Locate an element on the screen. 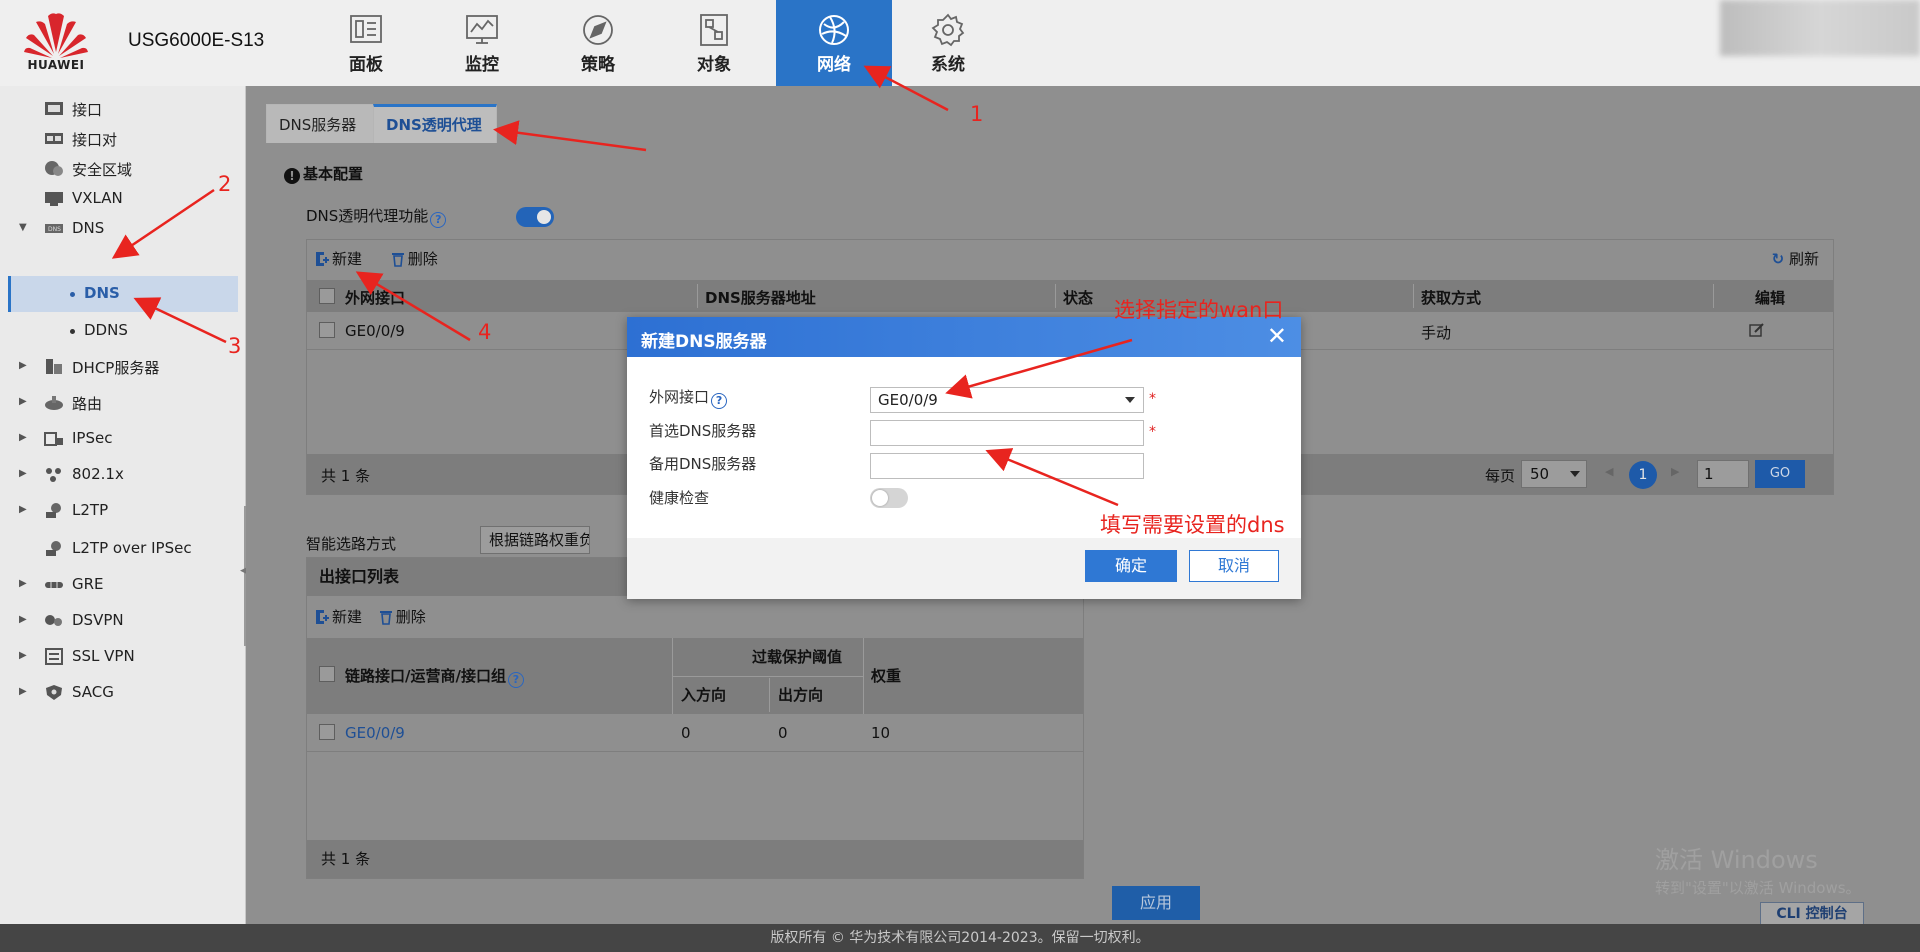 The width and height of the screenshot is (1920, 952). nav-network: 网络 is located at coordinates (834, 43).